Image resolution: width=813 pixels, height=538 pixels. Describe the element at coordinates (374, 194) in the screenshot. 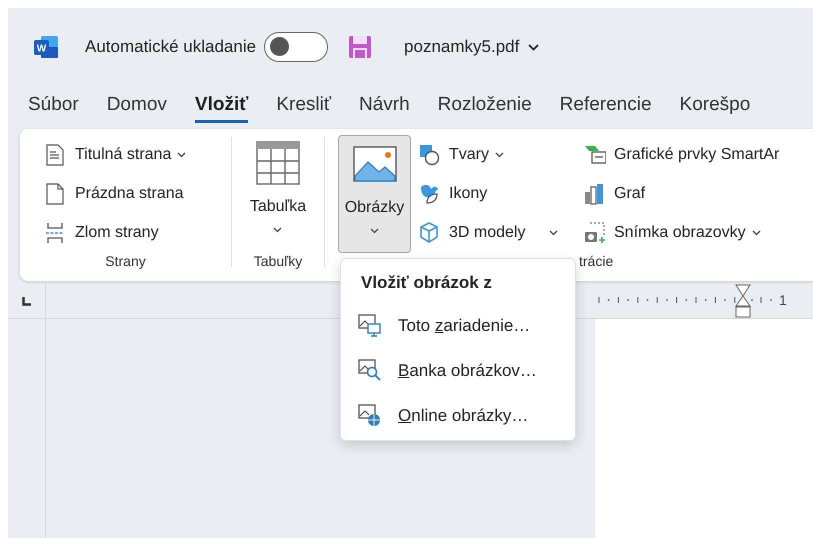

I see `pictures-button: Obrázky` at that location.